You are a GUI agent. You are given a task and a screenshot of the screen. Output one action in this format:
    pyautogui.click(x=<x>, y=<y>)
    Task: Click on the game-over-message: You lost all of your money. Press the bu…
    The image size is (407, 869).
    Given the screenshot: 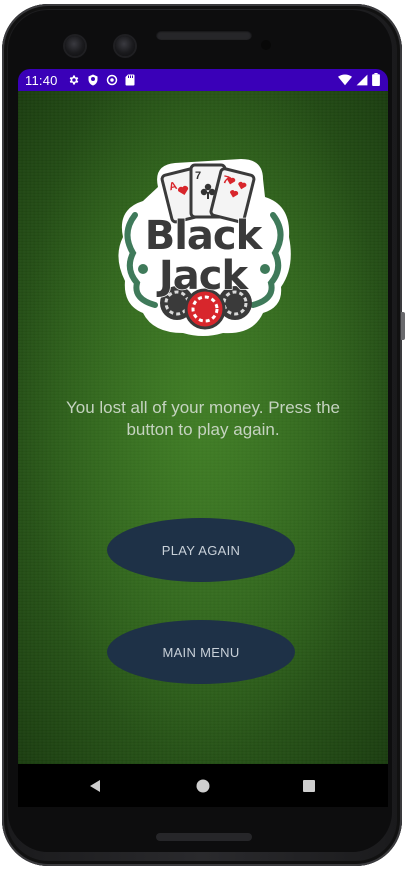 What is the action you would take?
    pyautogui.click(x=203, y=418)
    